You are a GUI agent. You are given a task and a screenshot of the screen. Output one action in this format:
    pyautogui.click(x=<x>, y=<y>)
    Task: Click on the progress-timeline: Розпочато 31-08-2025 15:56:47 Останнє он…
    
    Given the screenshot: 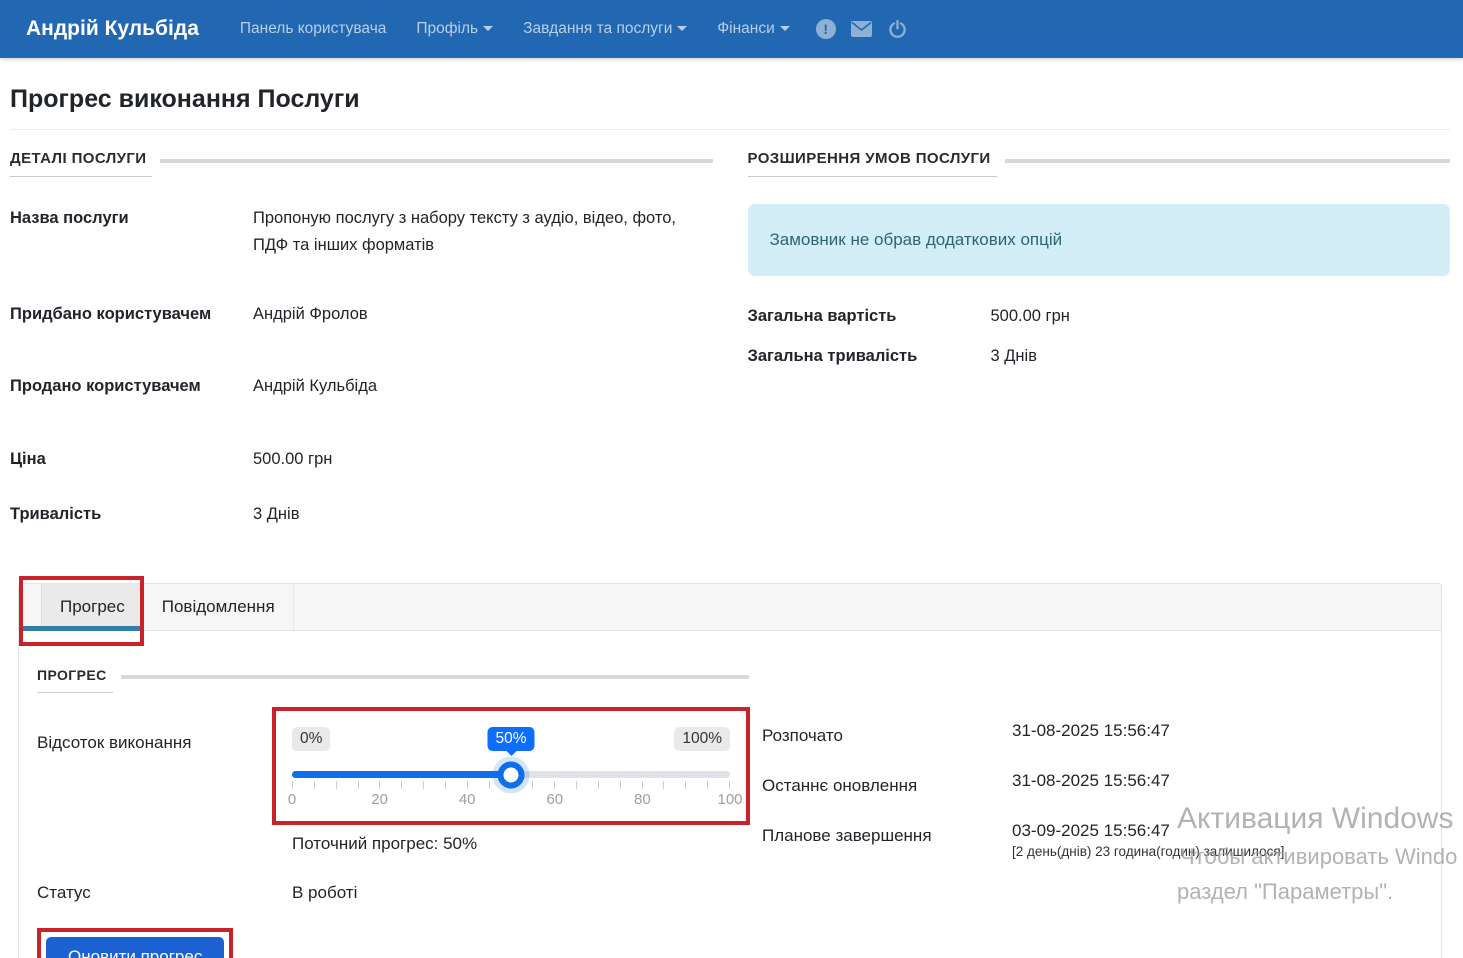 What is the action you would take?
    pyautogui.click(x=1092, y=839)
    